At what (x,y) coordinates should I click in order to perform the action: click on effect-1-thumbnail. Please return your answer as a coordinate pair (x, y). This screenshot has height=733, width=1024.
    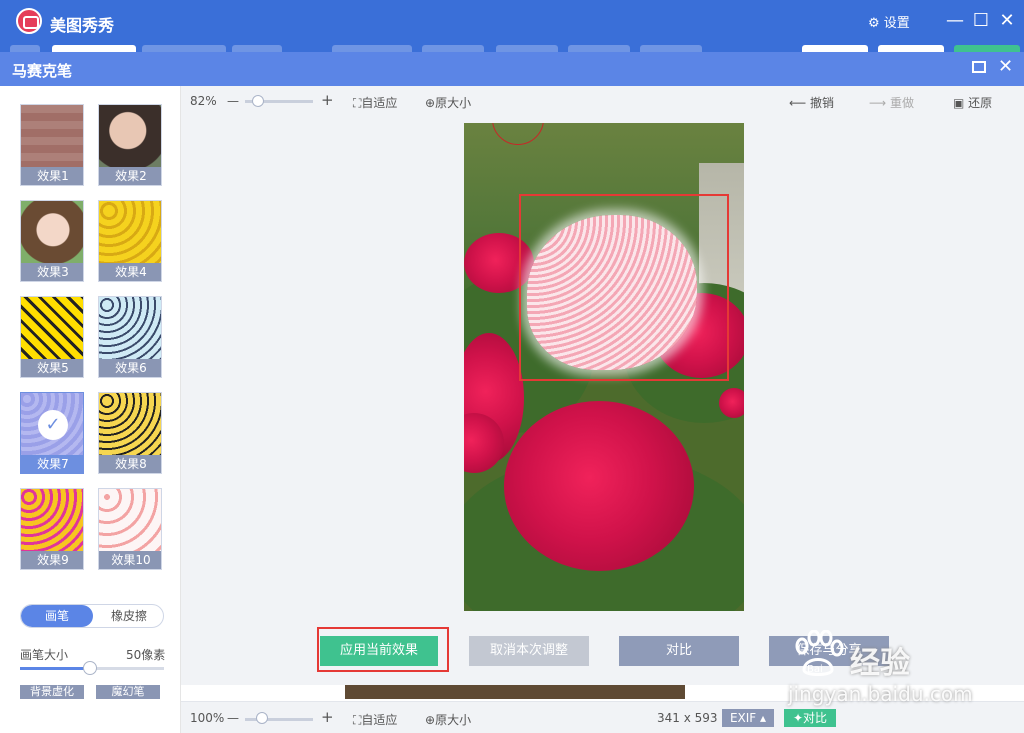
    Looking at the image, I should click on (52, 137).